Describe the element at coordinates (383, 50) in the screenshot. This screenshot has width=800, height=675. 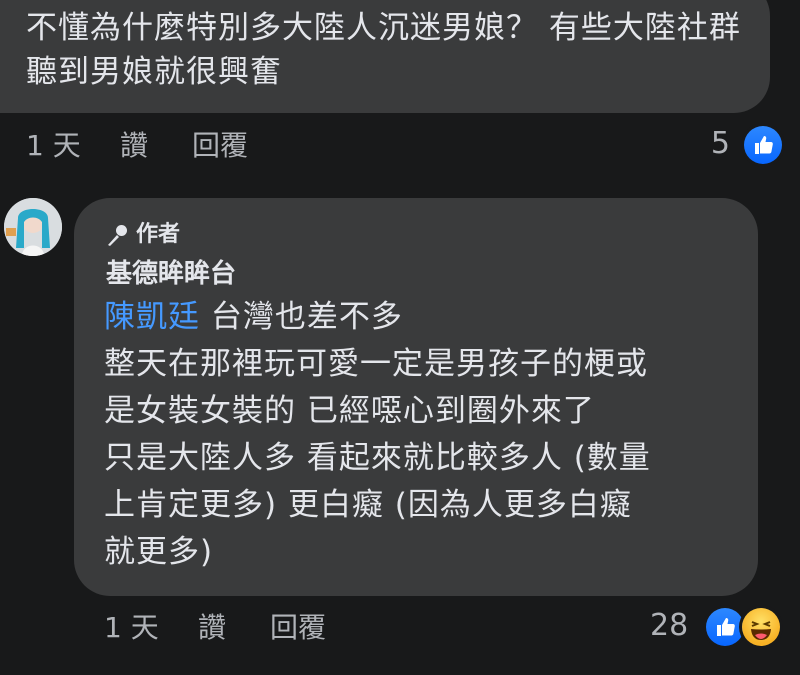
I see `comment-text: 不懂為什麼特別多大陸人沉迷男娘？ 有些大陸社群聽到男娘就很興奮` at that location.